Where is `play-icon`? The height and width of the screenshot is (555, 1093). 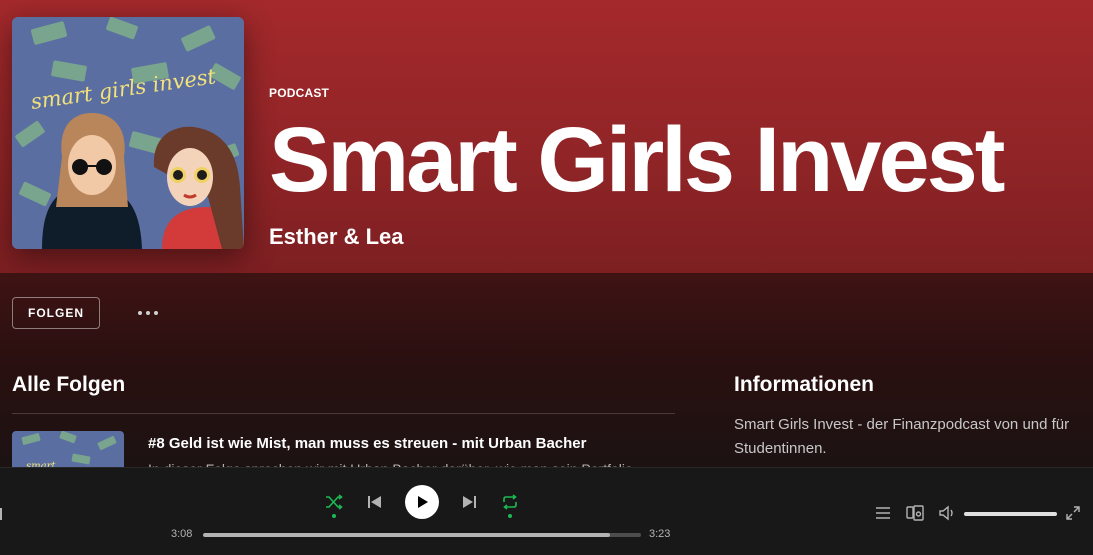 play-icon is located at coordinates (422, 502).